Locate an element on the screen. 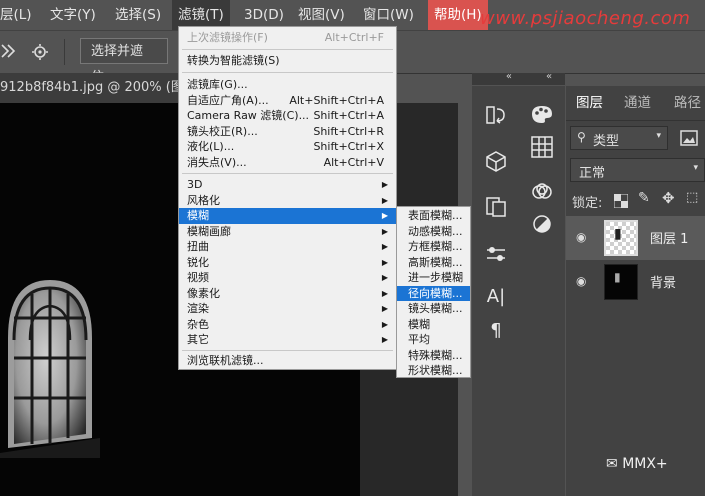  libraries-icon is located at coordinates (542, 192).